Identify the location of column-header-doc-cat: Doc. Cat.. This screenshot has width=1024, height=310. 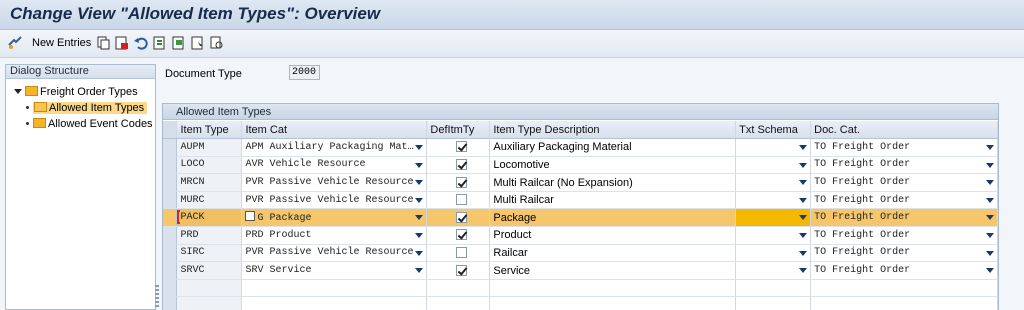
(904, 130).